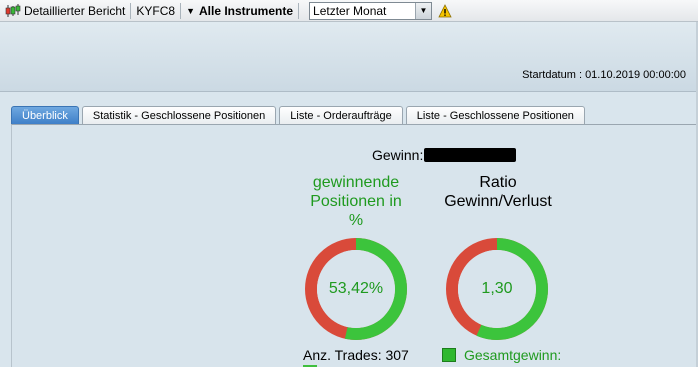 The image size is (698, 367). What do you see at coordinates (445, 10) in the screenshot?
I see `warning-icon` at bounding box center [445, 10].